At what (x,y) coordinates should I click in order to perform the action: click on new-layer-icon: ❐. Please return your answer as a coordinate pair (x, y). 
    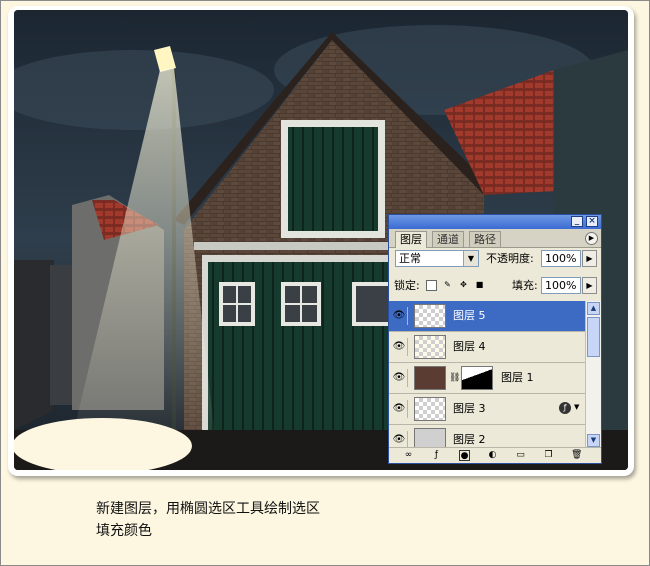
    Looking at the image, I should click on (548, 455).